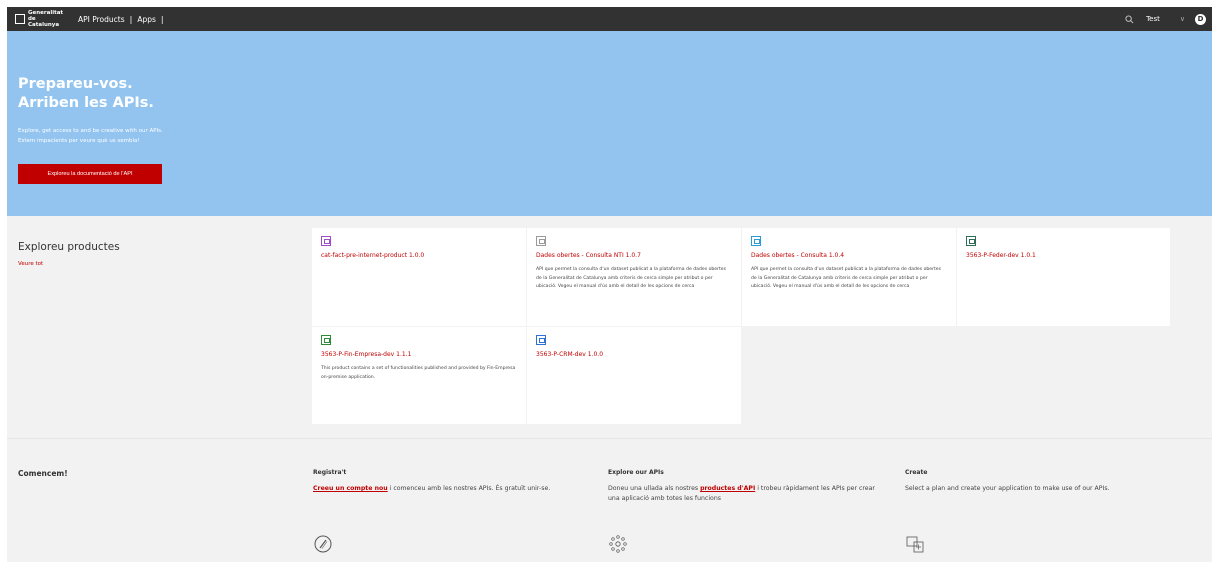 The image size is (1212, 562). What do you see at coordinates (1165, 19) in the screenshot?
I see `user-area: Test ∨ D` at bounding box center [1165, 19].